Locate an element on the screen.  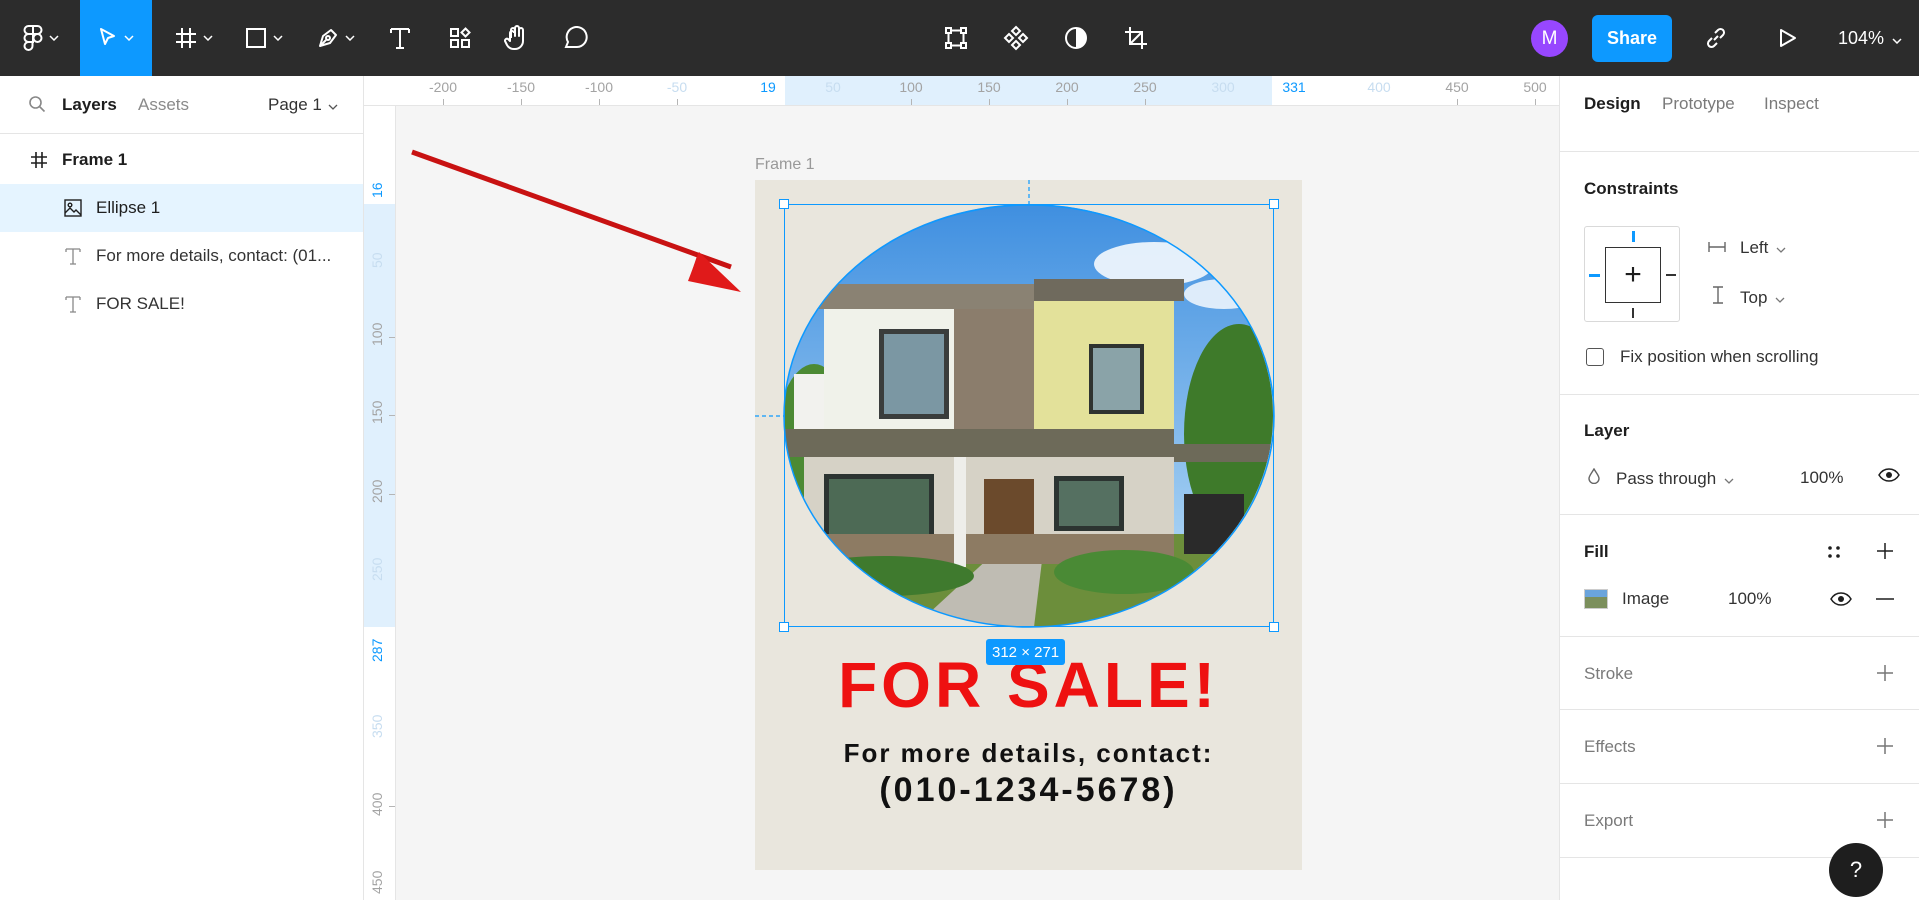
layer-name: Frame 1 is located at coordinates (95, 159).